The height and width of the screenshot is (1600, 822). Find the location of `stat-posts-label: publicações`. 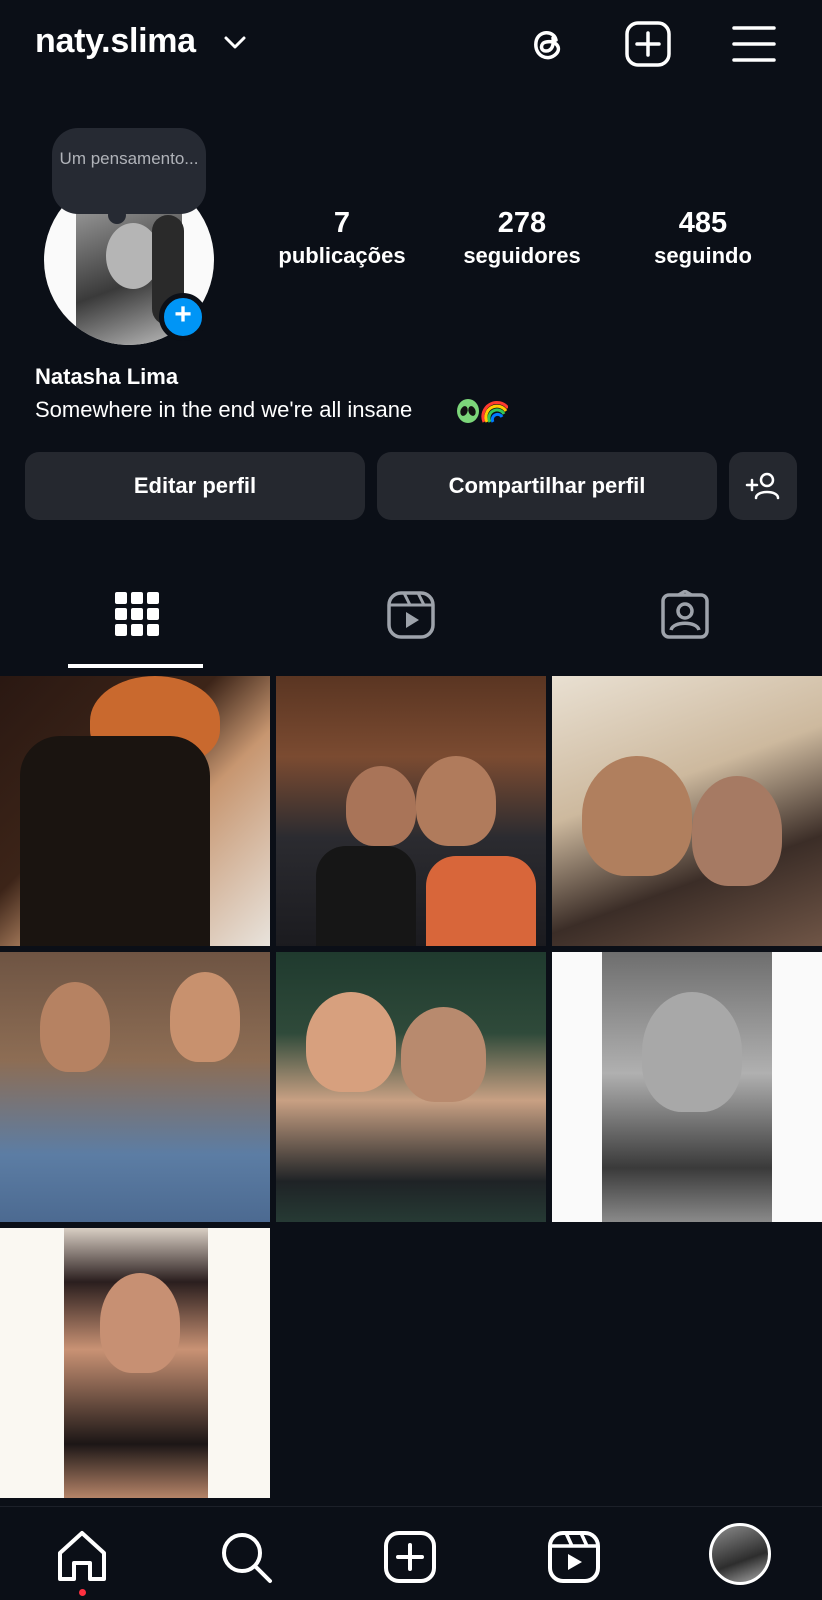

stat-posts-label: publicações is located at coordinates (342, 255).